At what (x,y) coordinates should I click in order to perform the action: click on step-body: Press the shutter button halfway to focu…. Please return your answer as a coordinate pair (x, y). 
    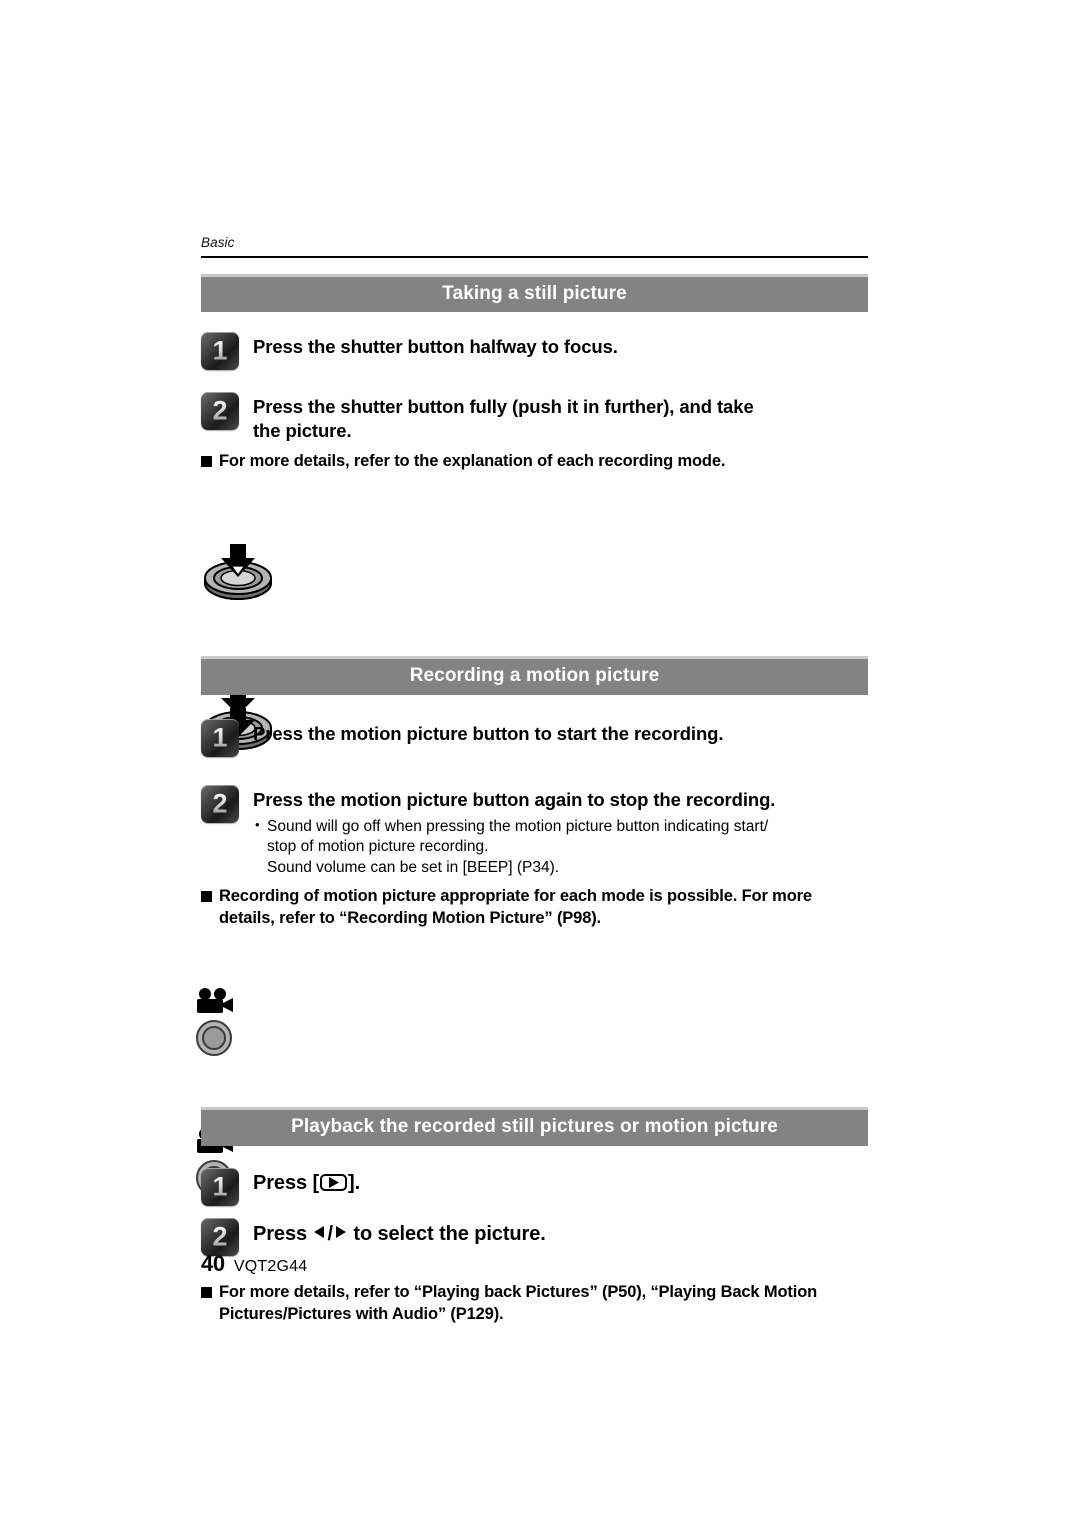
    Looking at the image, I should click on (560, 345).